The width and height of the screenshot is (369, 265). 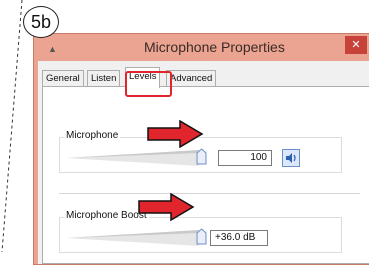 I want to click on microphone-label: Microphone, so click(x=92, y=135).